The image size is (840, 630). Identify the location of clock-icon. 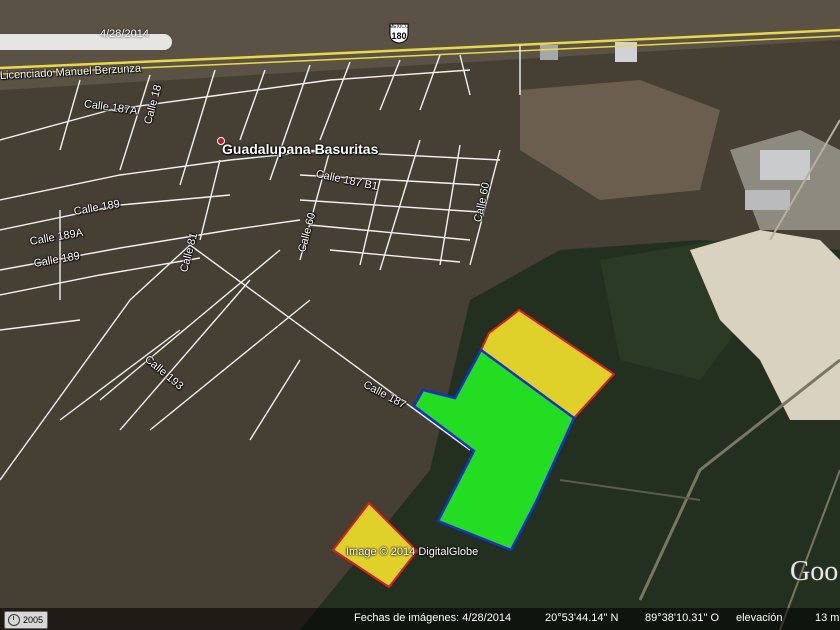
(14, 620).